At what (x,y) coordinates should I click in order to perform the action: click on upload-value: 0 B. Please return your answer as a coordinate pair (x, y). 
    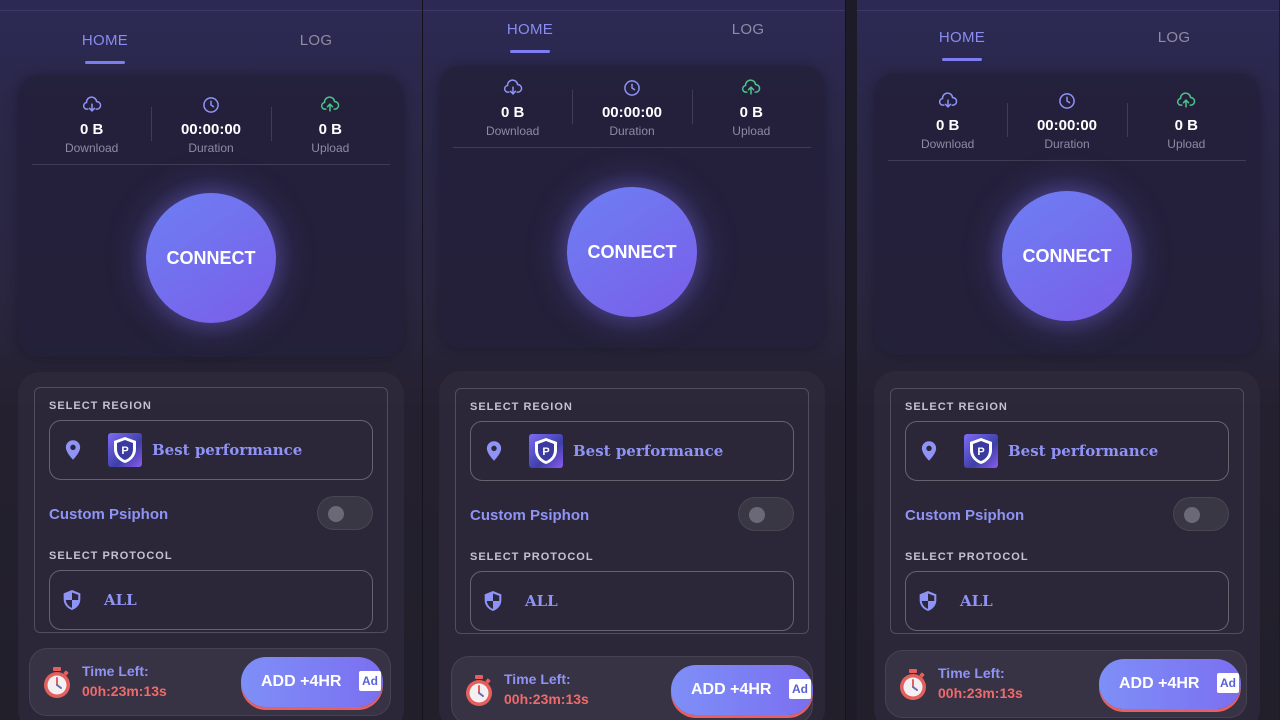
    Looking at the image, I should click on (330, 129).